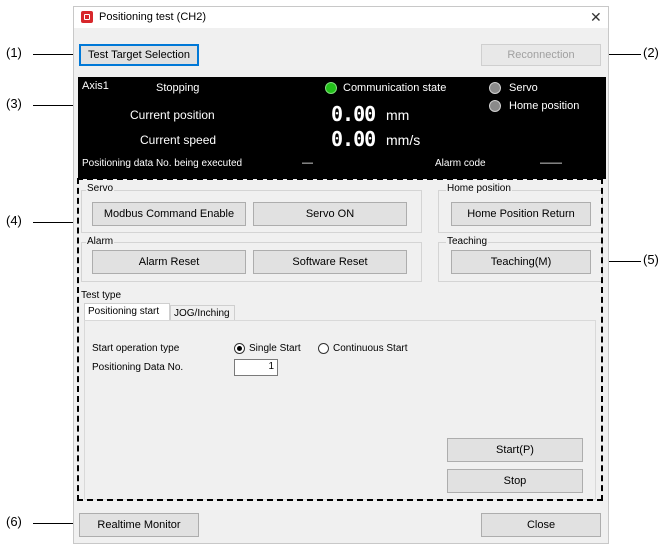  What do you see at coordinates (353, 114) in the screenshot?
I see `current-position-value: 0.00` at bounding box center [353, 114].